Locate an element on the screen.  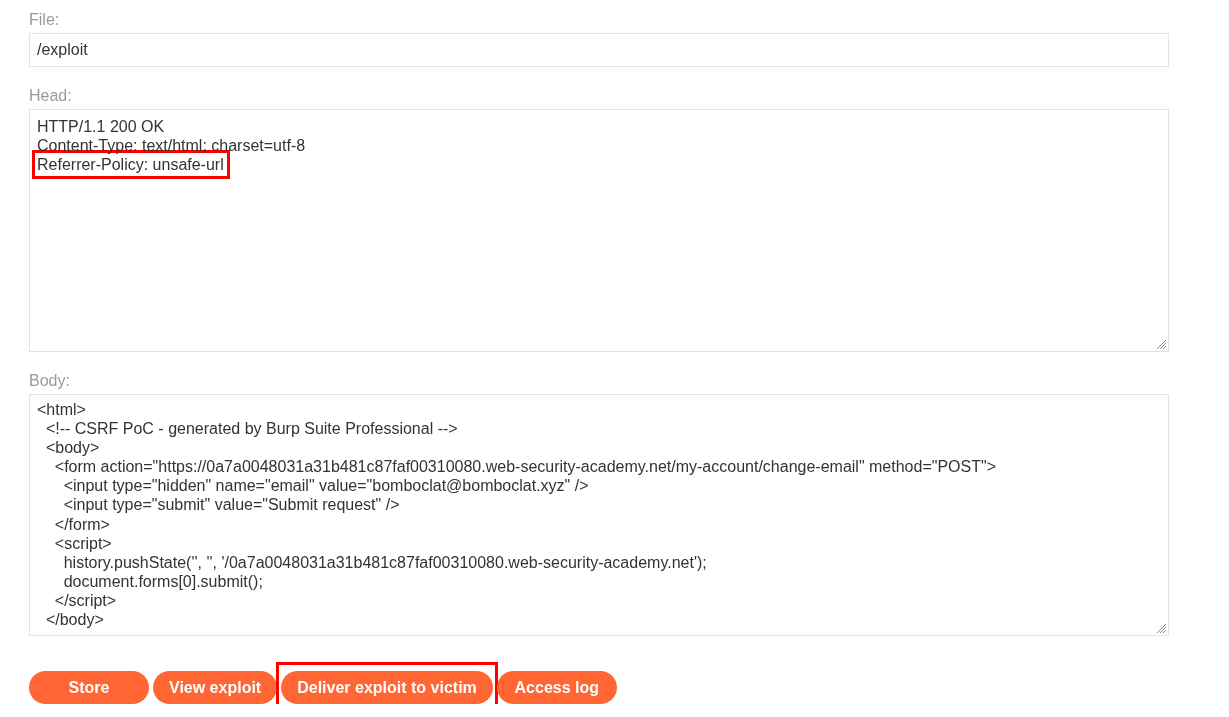
code-line: <!-- CSRF PoC - generated by Burp Suite Professional --> is located at coordinates (251, 429).